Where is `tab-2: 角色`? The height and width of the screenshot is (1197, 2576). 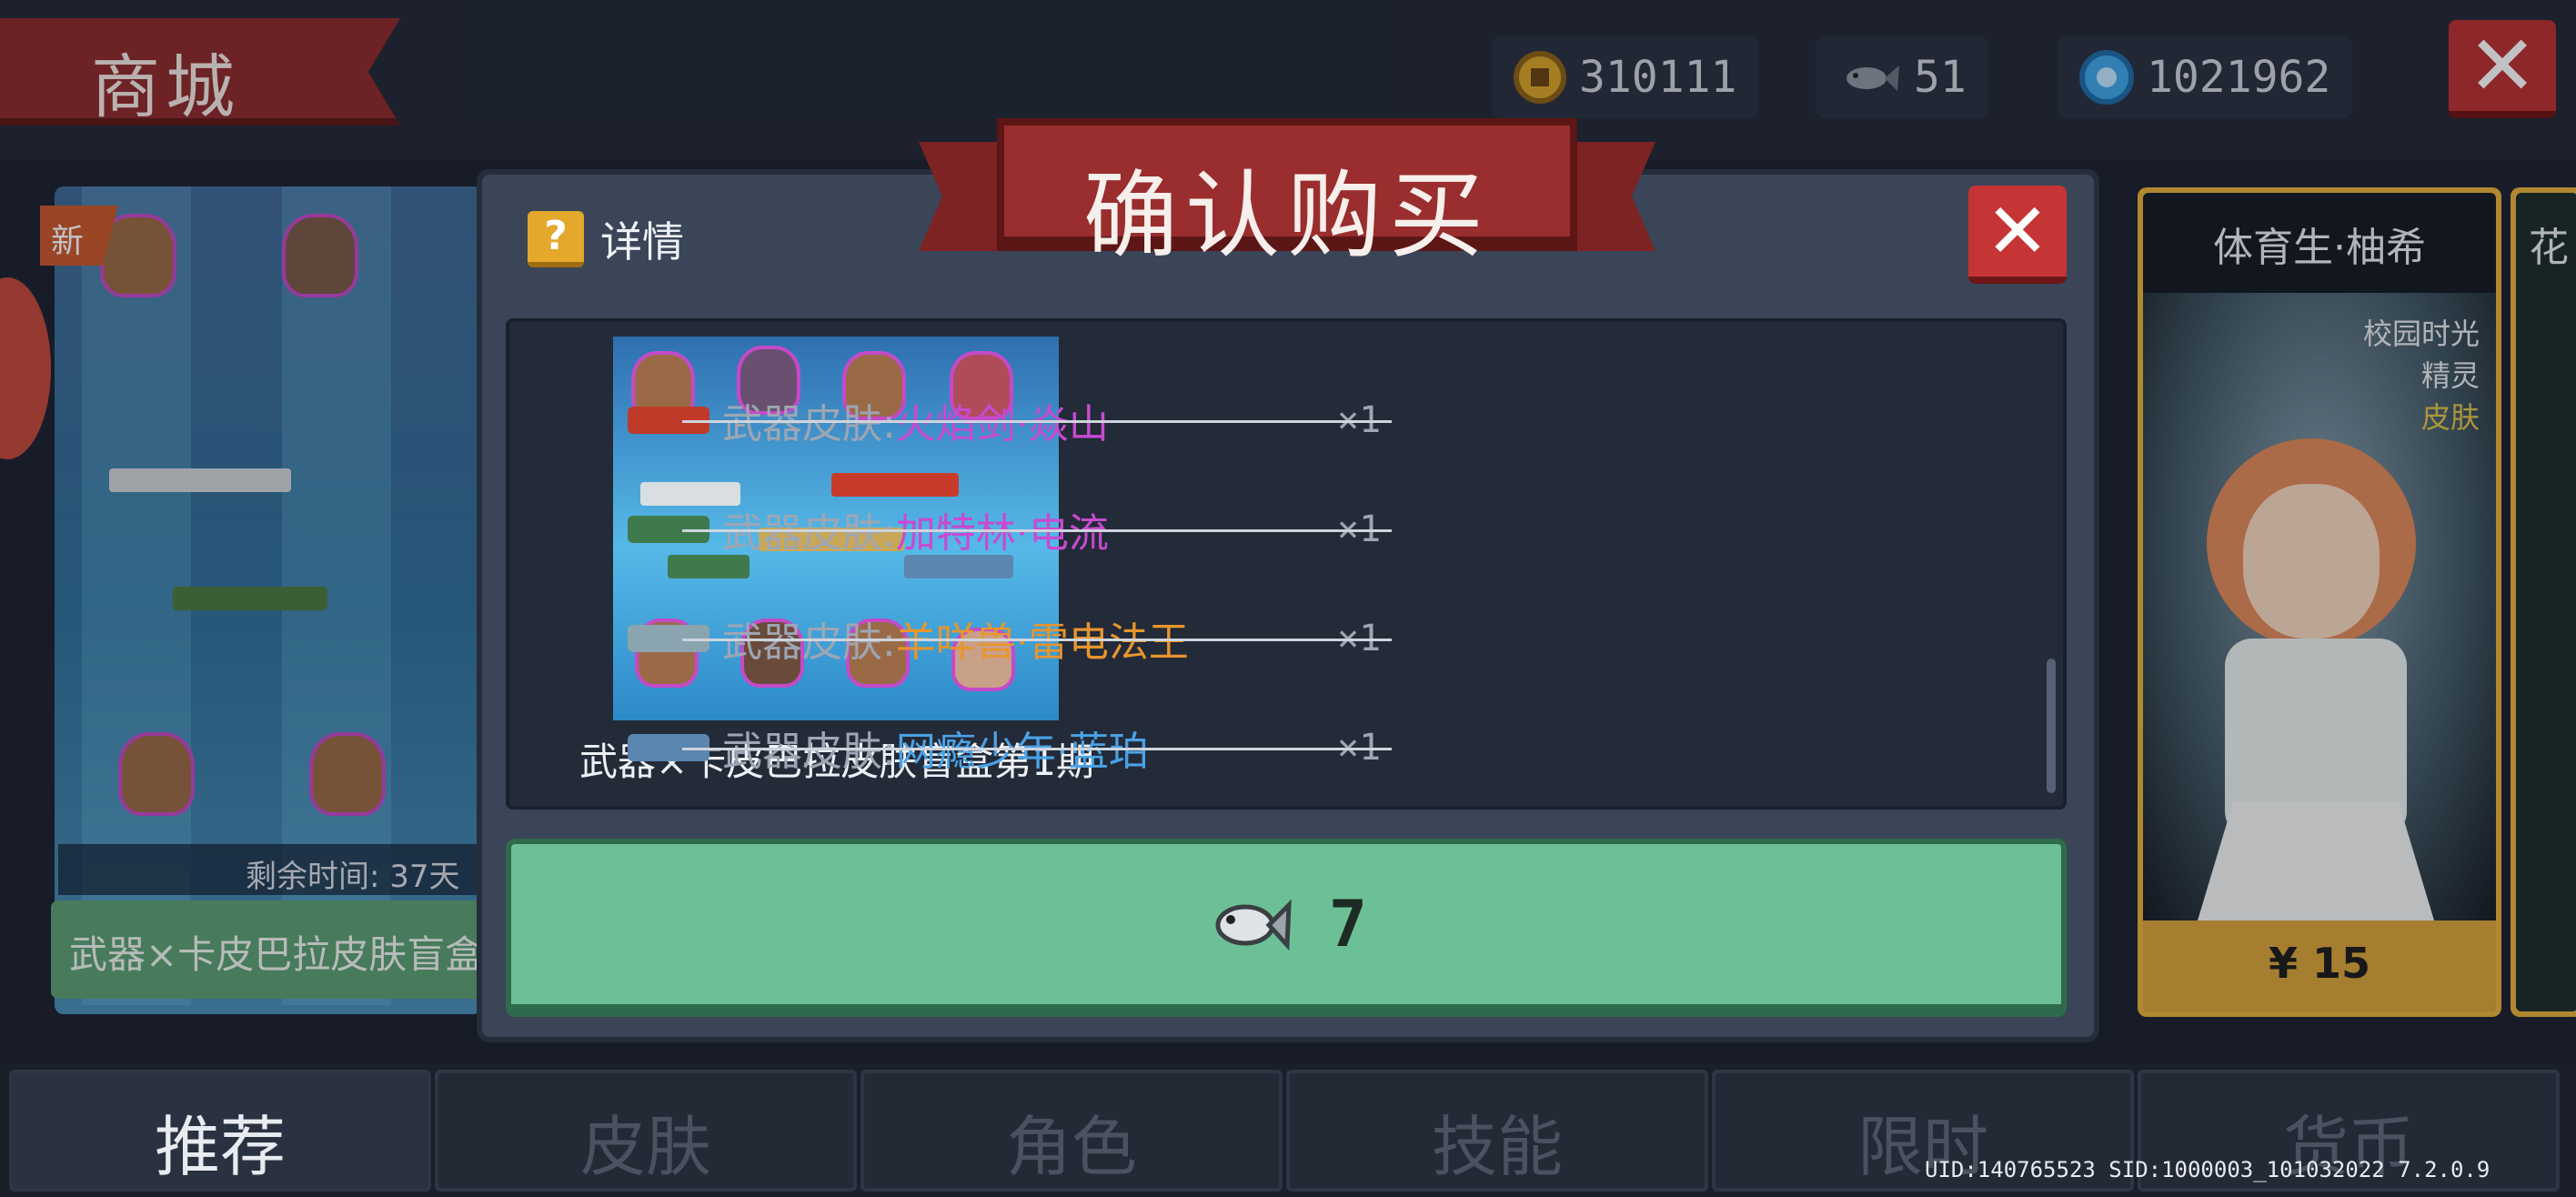 tab-2: 角色 is located at coordinates (1071, 1131).